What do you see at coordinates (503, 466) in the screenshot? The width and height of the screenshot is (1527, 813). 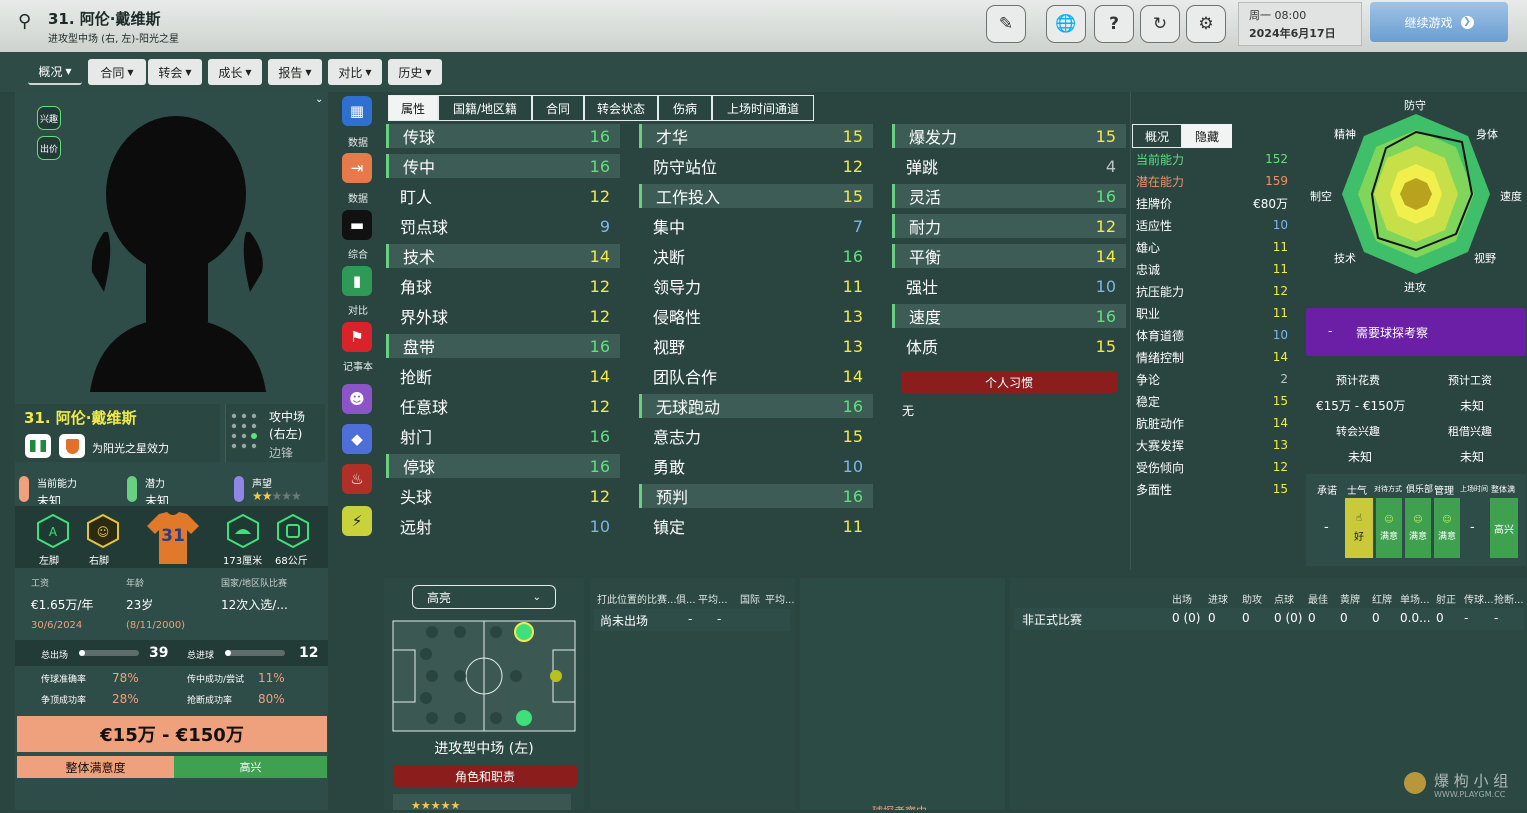 I see `attribute-row: 停球 16` at bounding box center [503, 466].